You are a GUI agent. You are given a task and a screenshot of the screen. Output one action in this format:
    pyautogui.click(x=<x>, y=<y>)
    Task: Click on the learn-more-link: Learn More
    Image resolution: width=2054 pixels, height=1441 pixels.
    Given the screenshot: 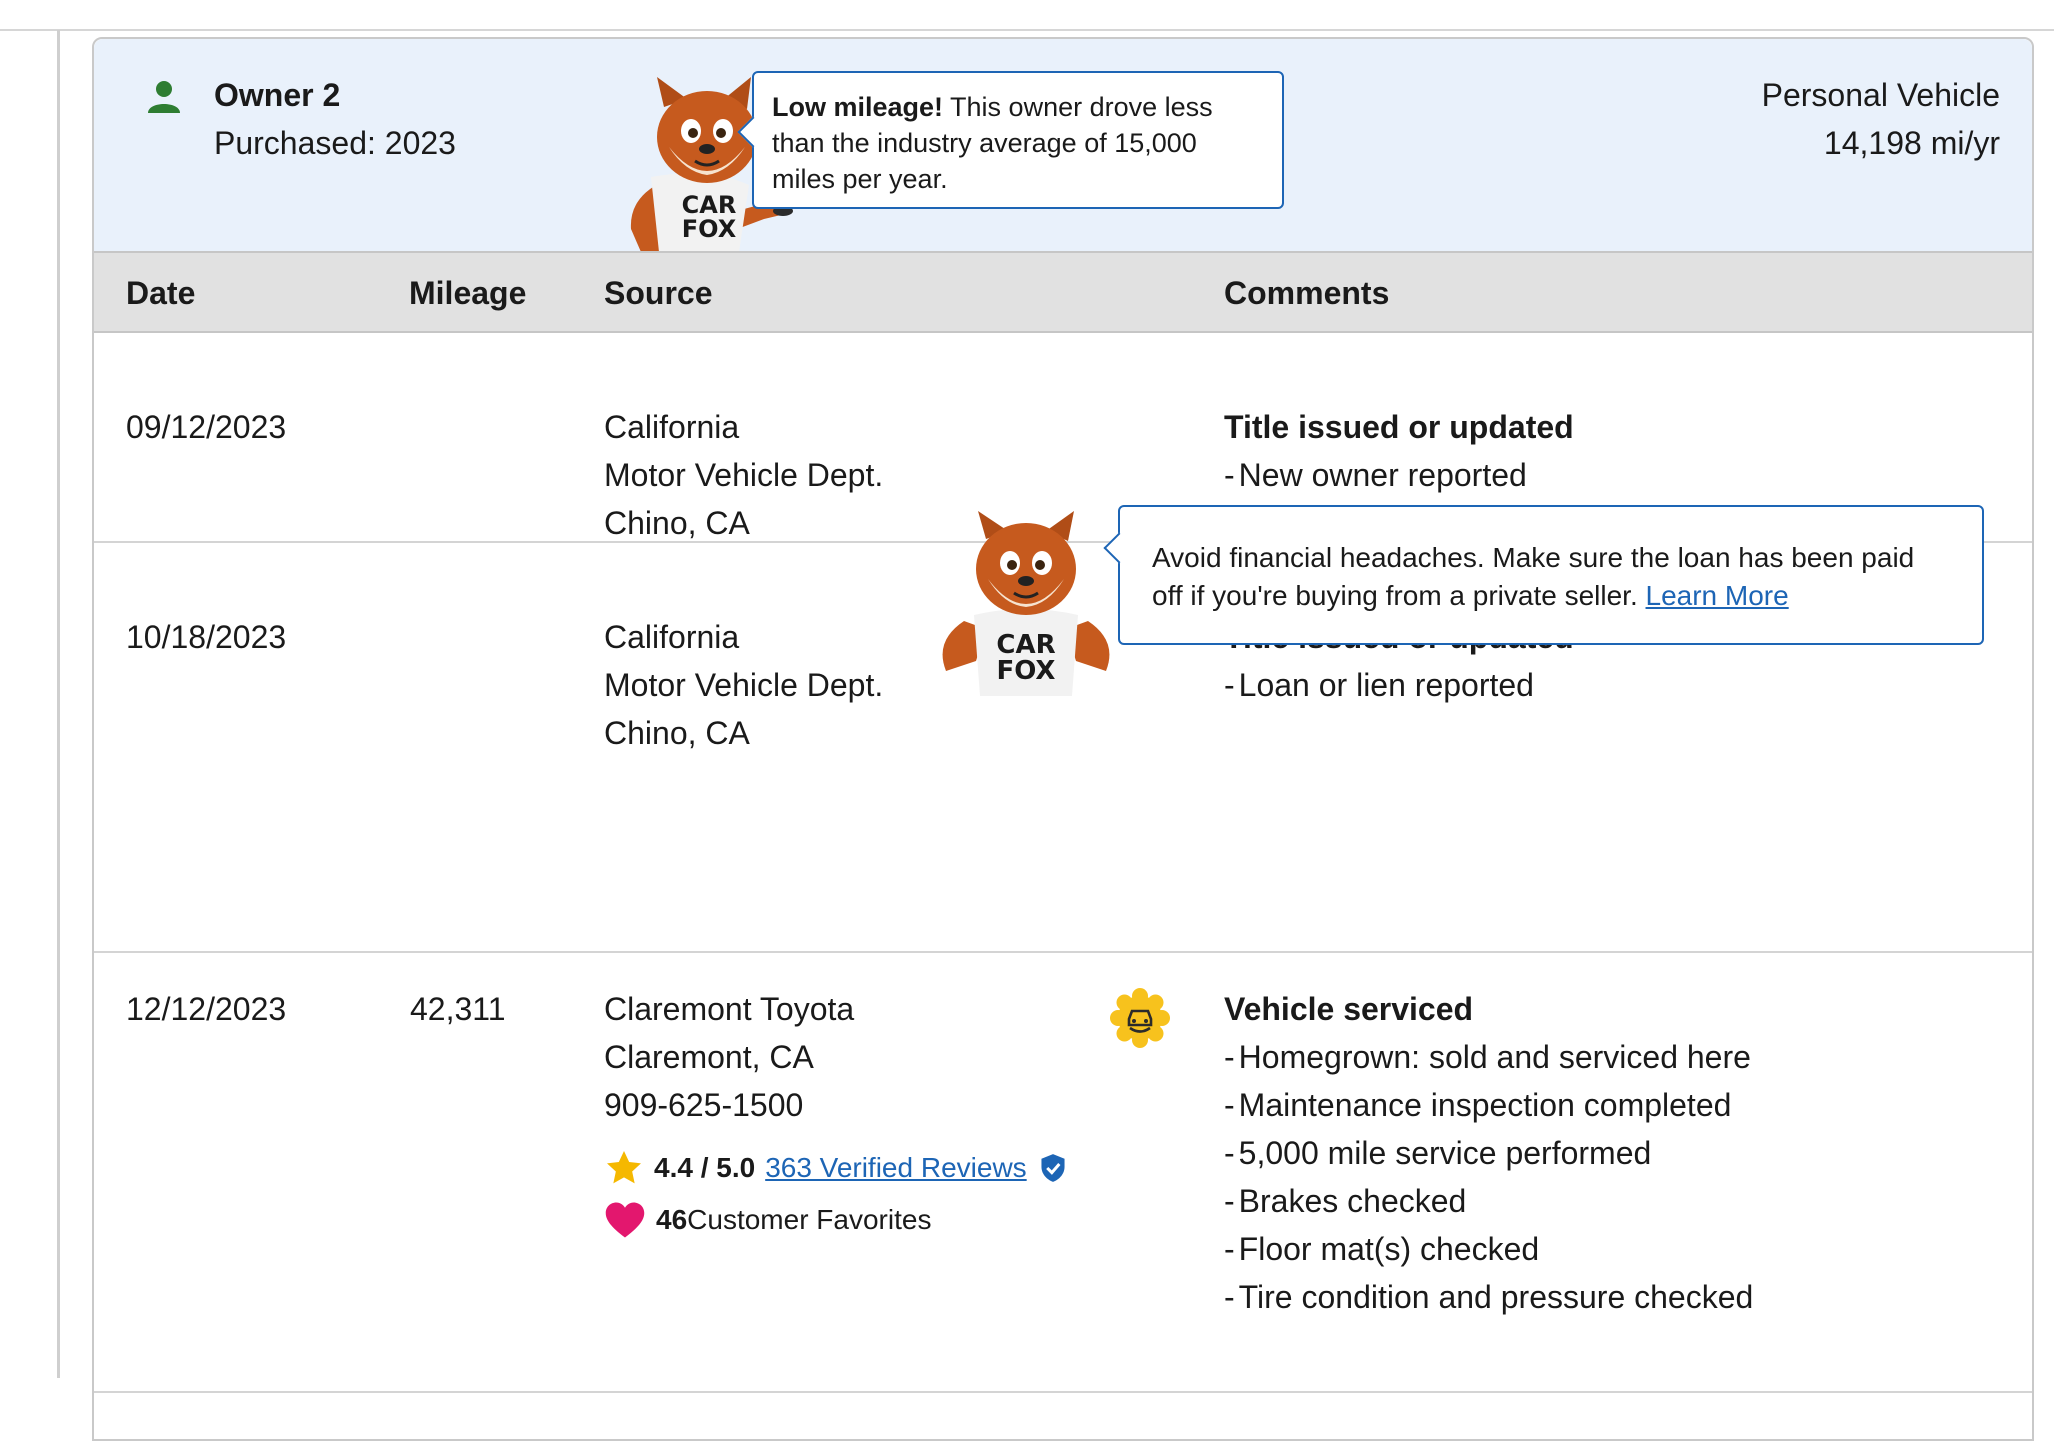 What is the action you would take?
    pyautogui.click(x=1717, y=595)
    